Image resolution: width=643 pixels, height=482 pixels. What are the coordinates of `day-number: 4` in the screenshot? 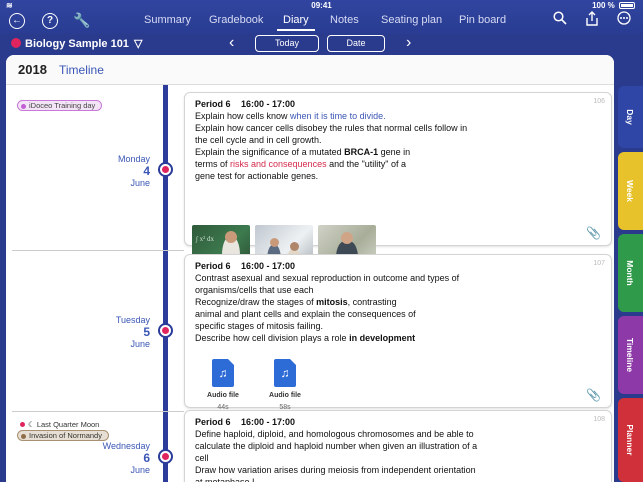 It's located at (146, 171).